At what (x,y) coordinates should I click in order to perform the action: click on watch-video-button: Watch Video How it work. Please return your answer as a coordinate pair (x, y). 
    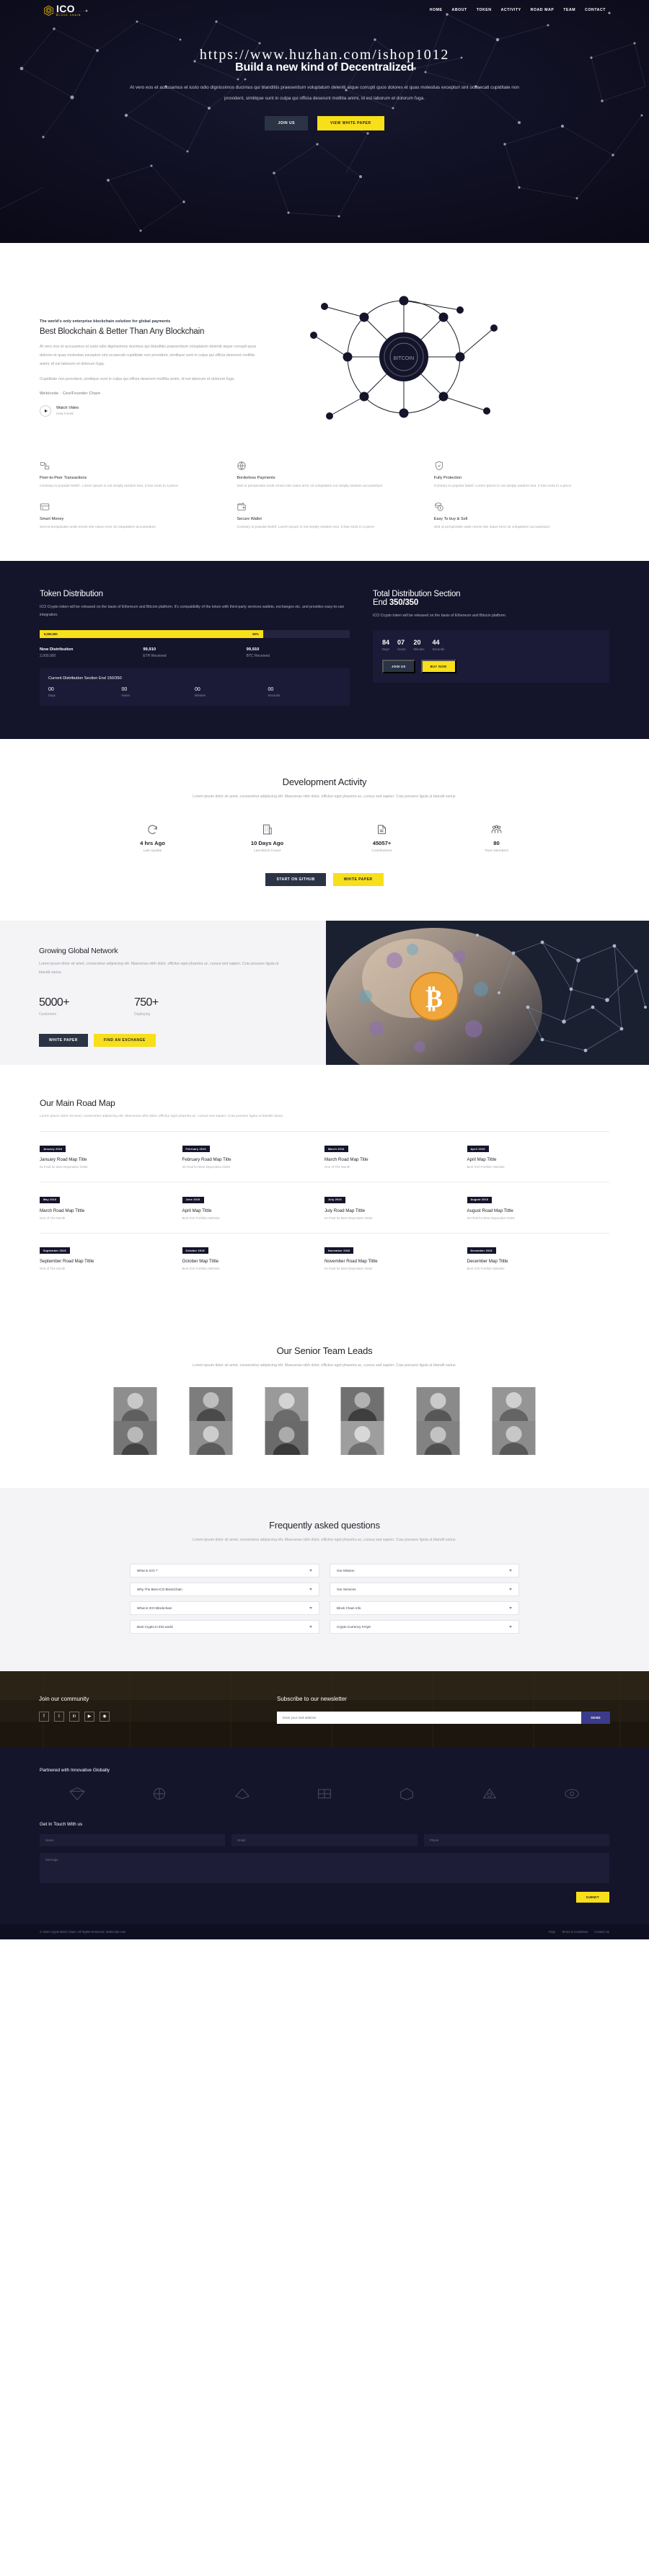
    Looking at the image, I should click on (151, 410).